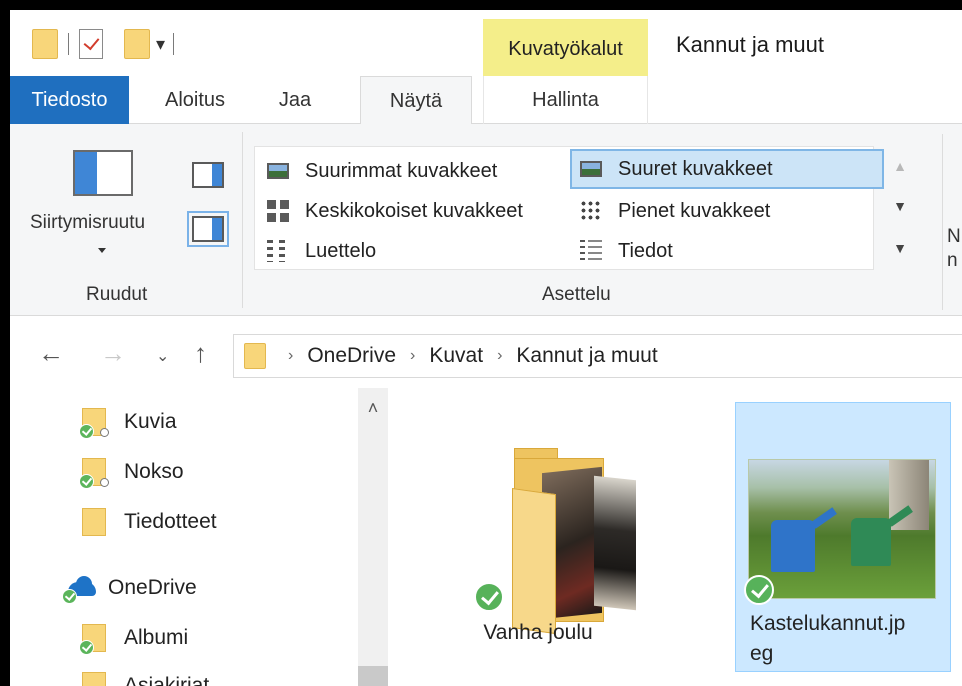  I want to click on list-icon, so click(278, 251).